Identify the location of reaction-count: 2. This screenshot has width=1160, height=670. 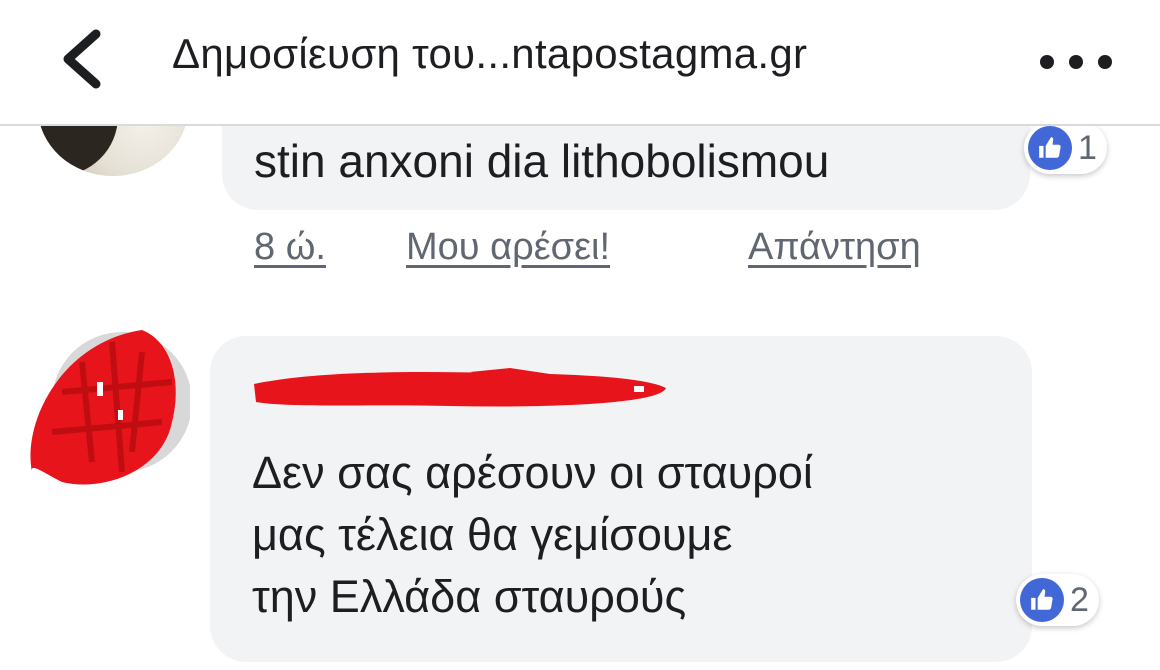
(1079, 599).